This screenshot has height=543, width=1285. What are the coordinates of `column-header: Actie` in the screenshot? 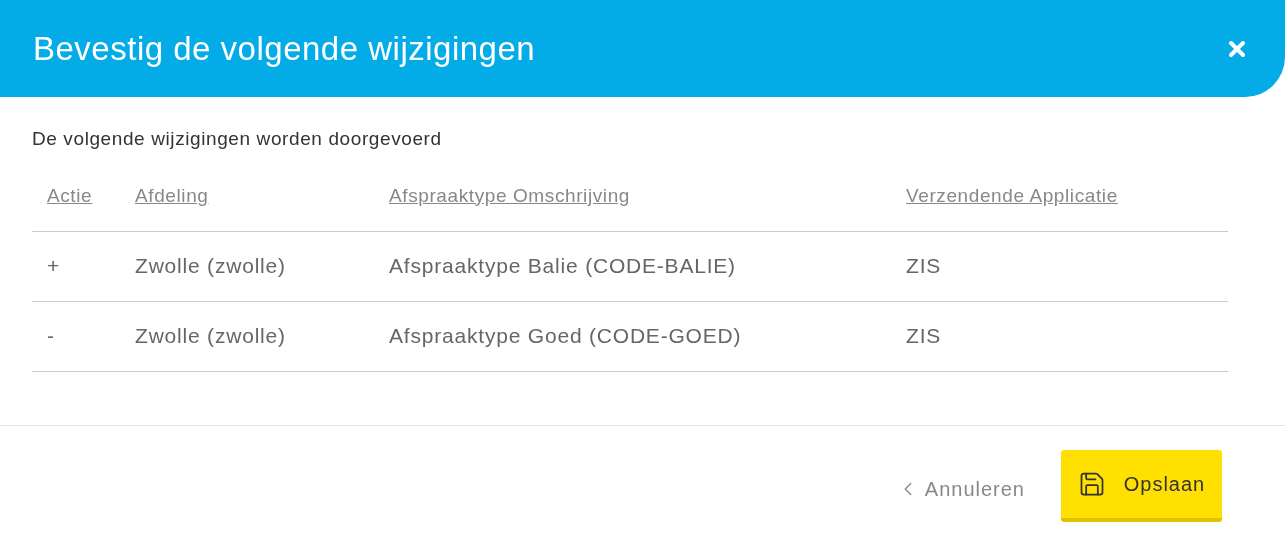 It's located at (70, 195).